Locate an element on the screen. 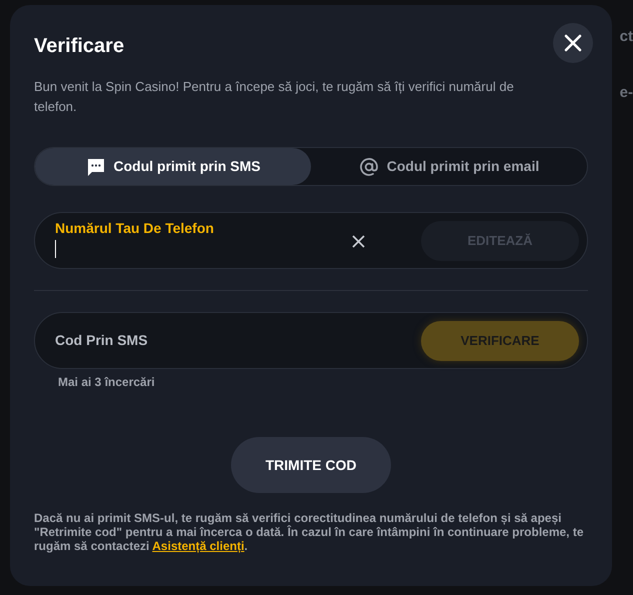 This screenshot has height=595, width=633. background-text: e- is located at coordinates (626, 92).